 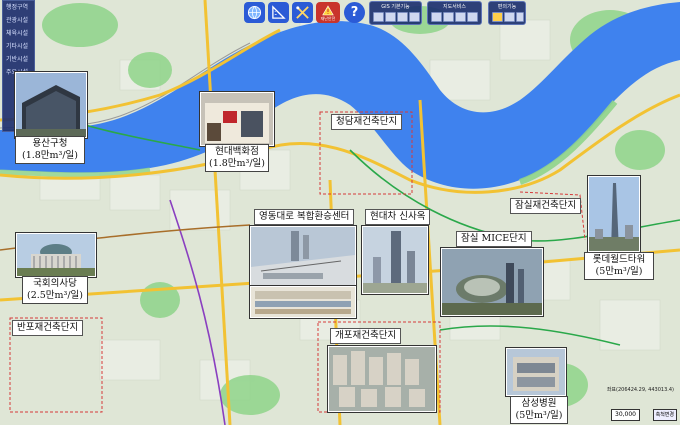 I want to click on hyundai-dept-photo, so click(x=237, y=119).